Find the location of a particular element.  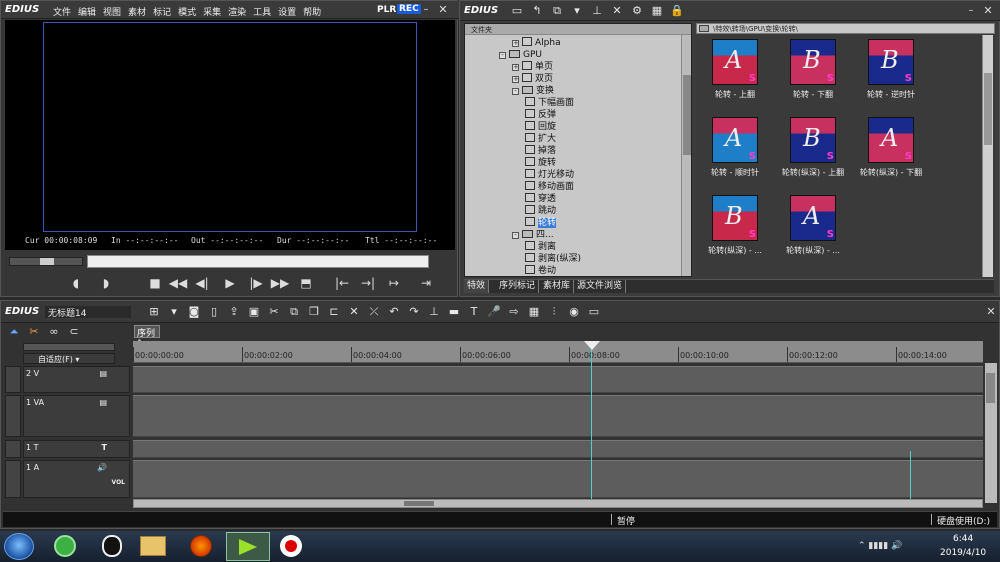

tree-item: - GPU is located at coordinates (520, 55).